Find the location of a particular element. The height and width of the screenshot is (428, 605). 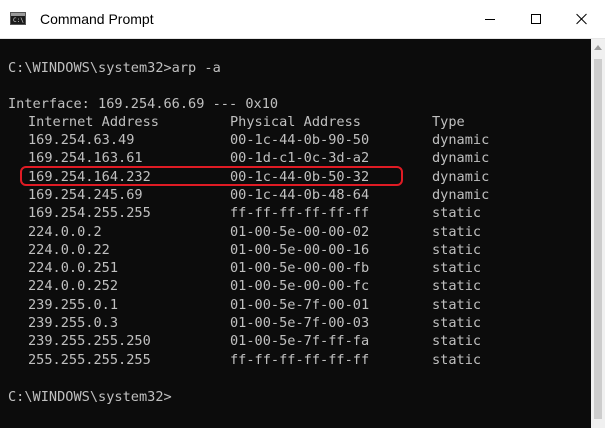

arp-entry-row: 239.255.255.250 01-00-5e-7f-ff-fa static is located at coordinates (295, 341).